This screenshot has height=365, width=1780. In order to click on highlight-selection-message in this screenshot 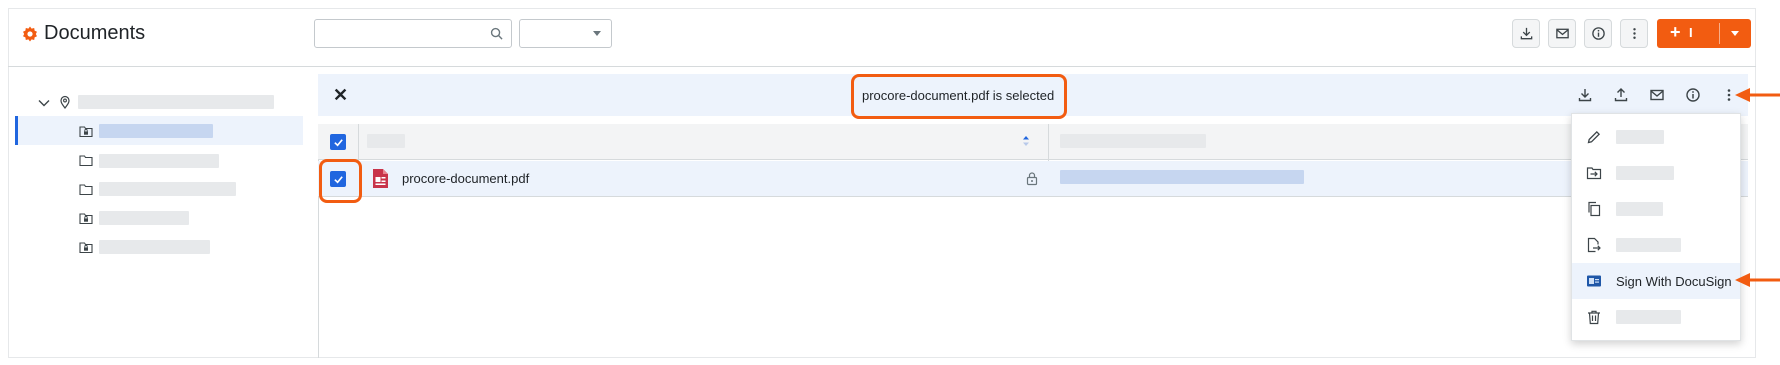, I will do `click(959, 96)`.